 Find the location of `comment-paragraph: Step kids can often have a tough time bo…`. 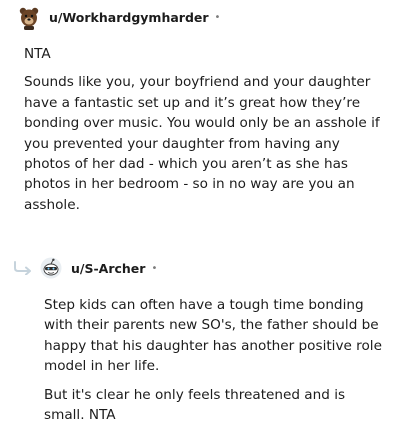

comment-paragraph: Step kids can often have a tough time bo… is located at coordinates (213, 336).